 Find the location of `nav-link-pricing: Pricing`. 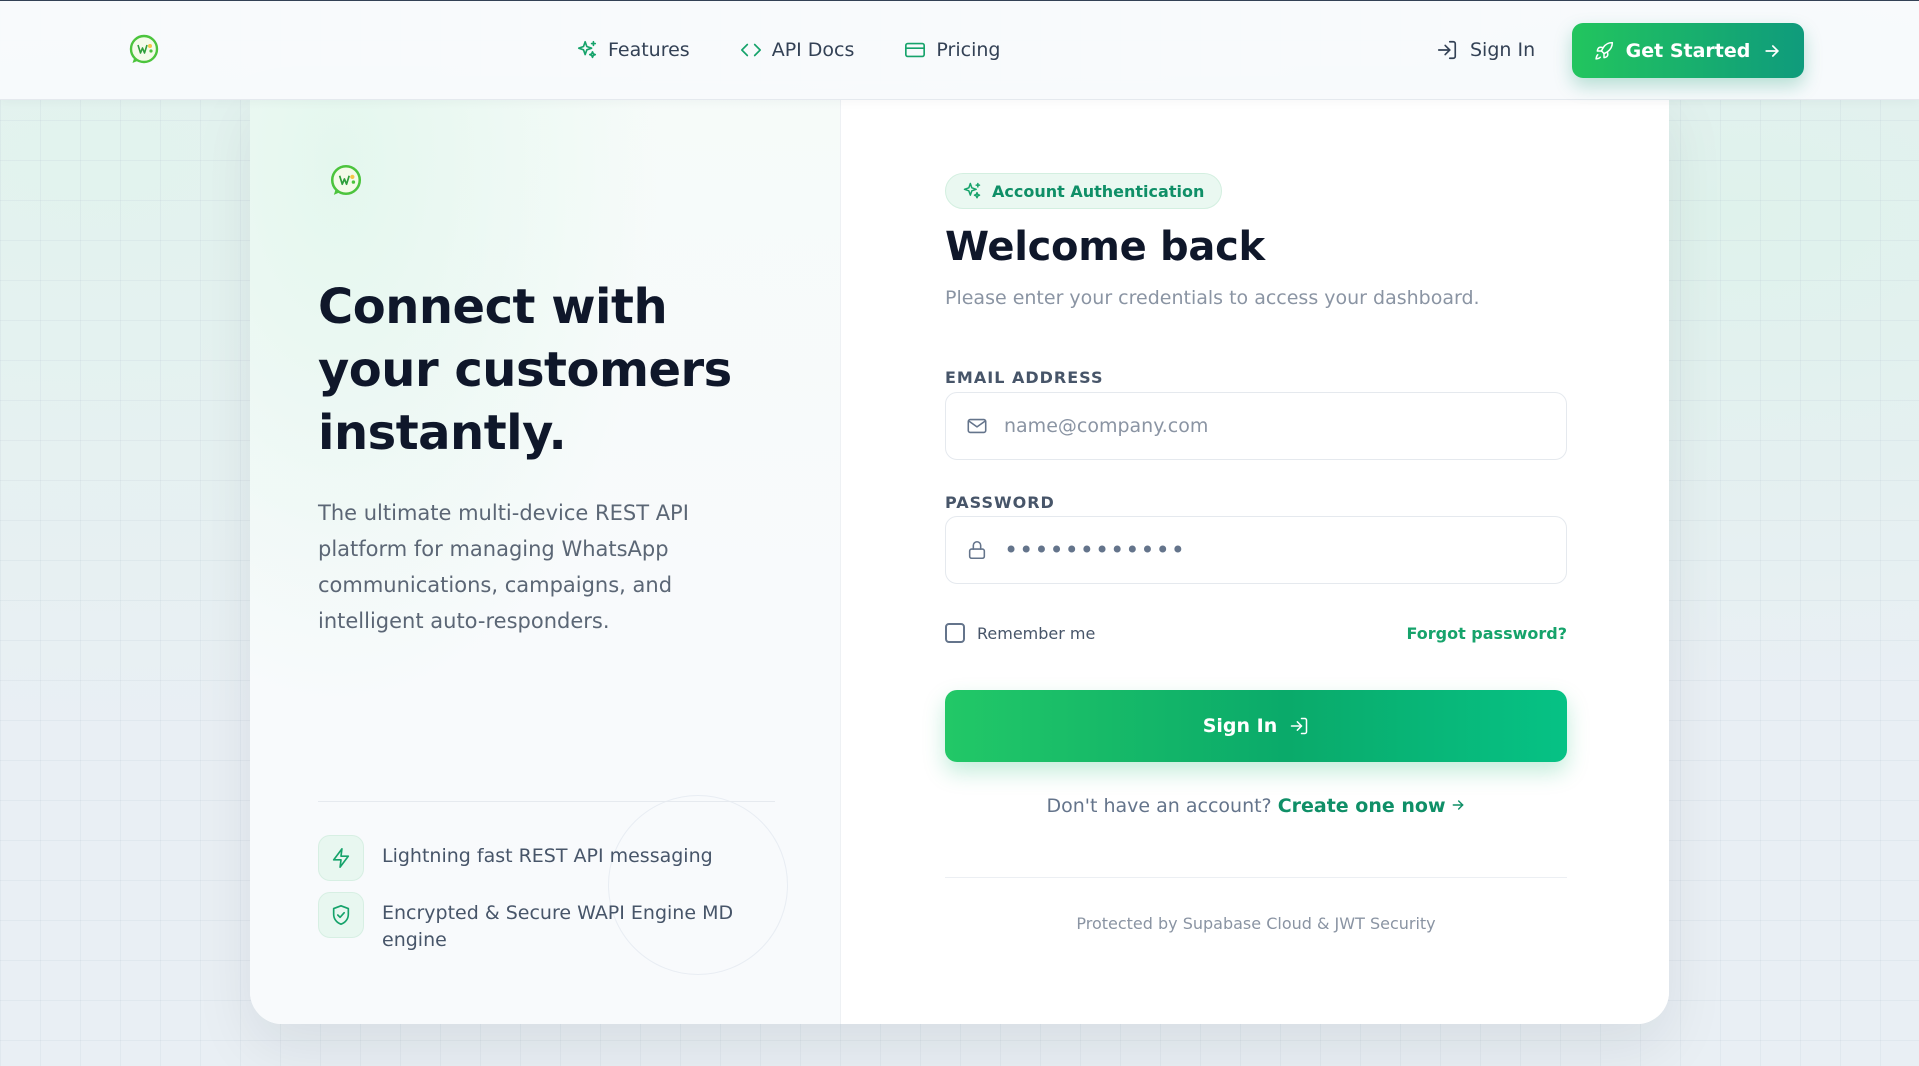

nav-link-pricing: Pricing is located at coordinates (952, 50).